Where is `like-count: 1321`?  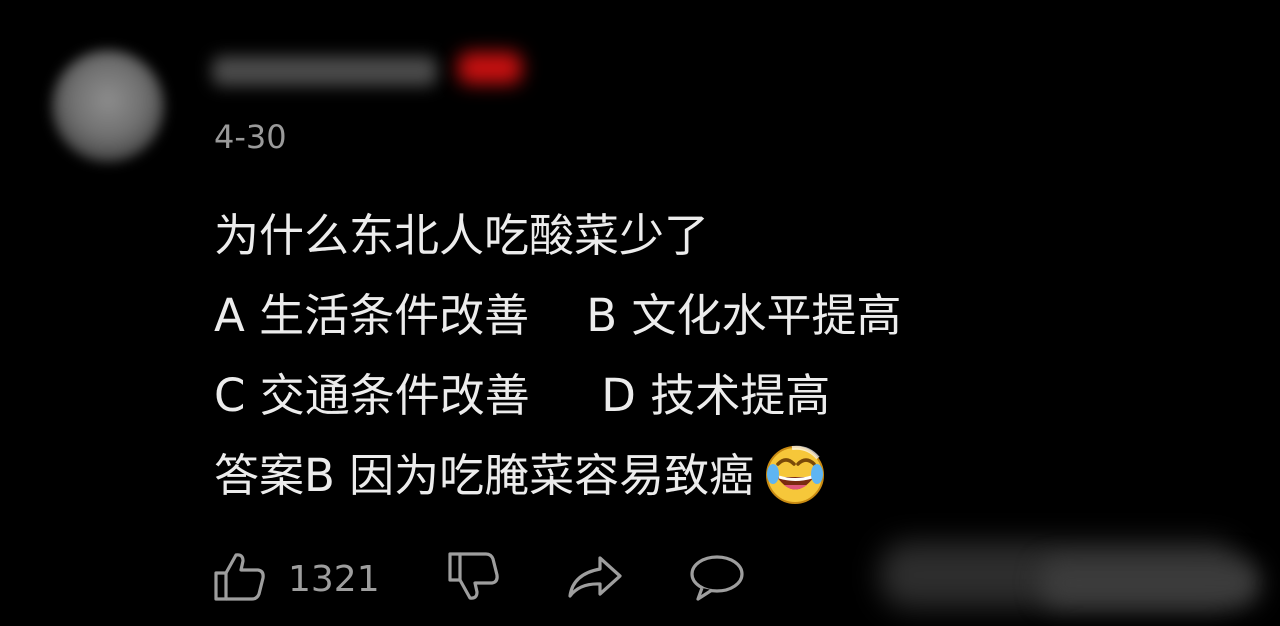
like-count: 1321 is located at coordinates (334, 579).